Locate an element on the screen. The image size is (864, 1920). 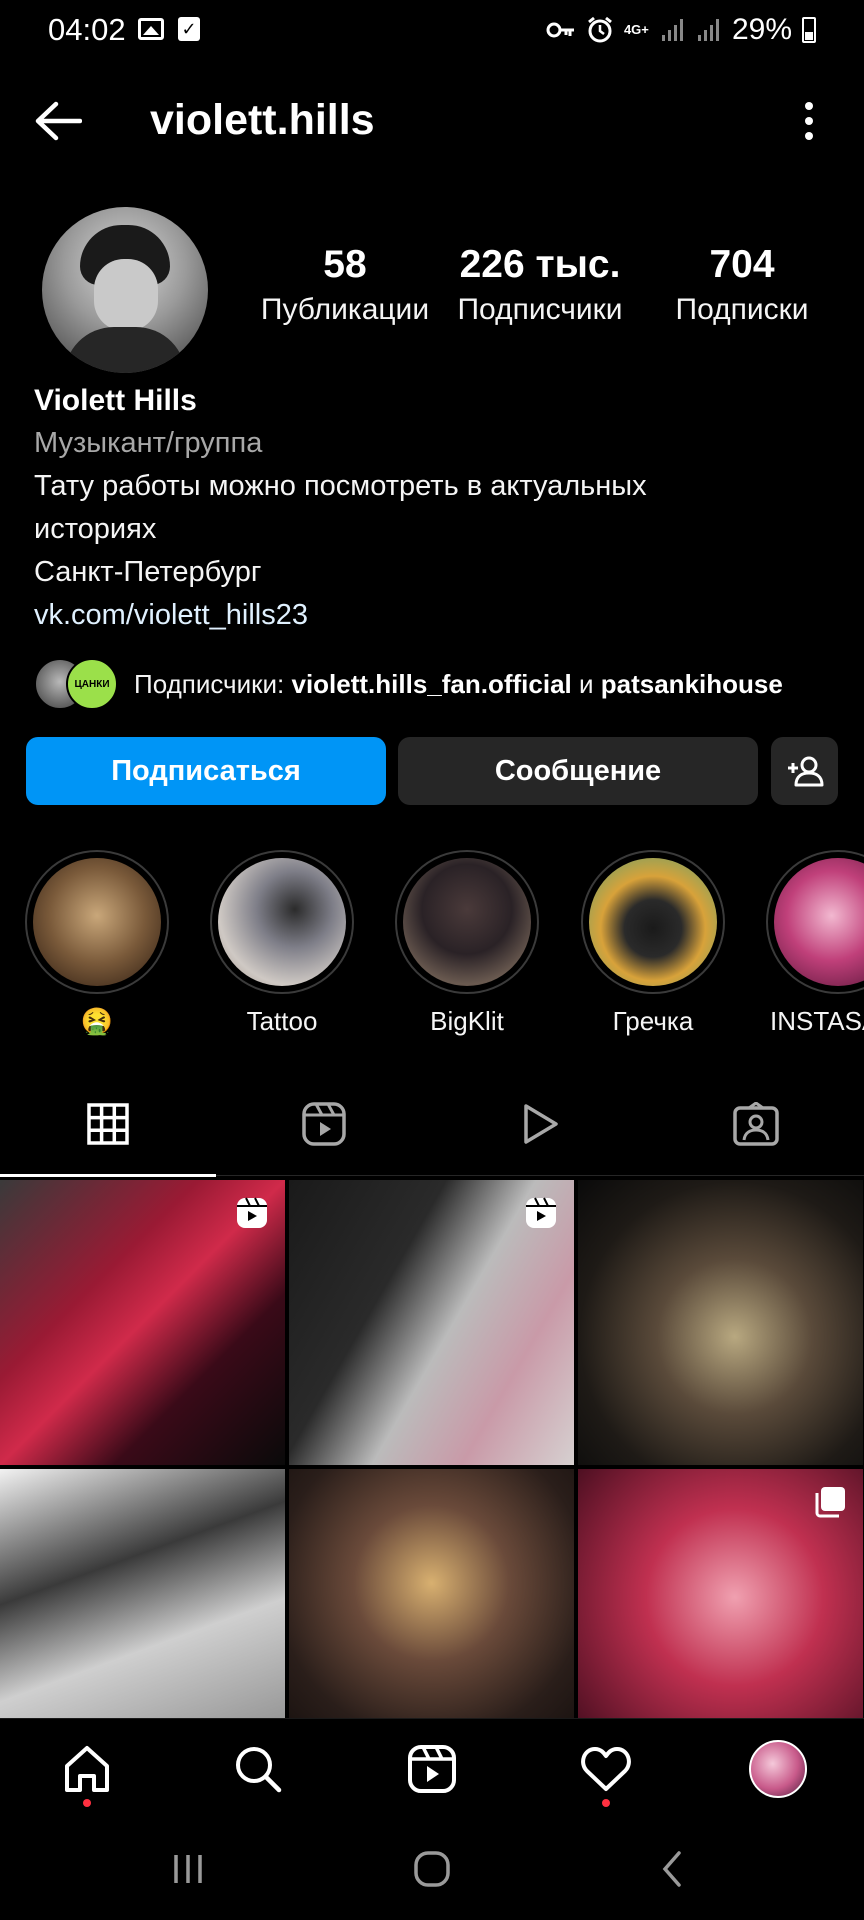
status-time: 04:02 is located at coordinates (87, 29).